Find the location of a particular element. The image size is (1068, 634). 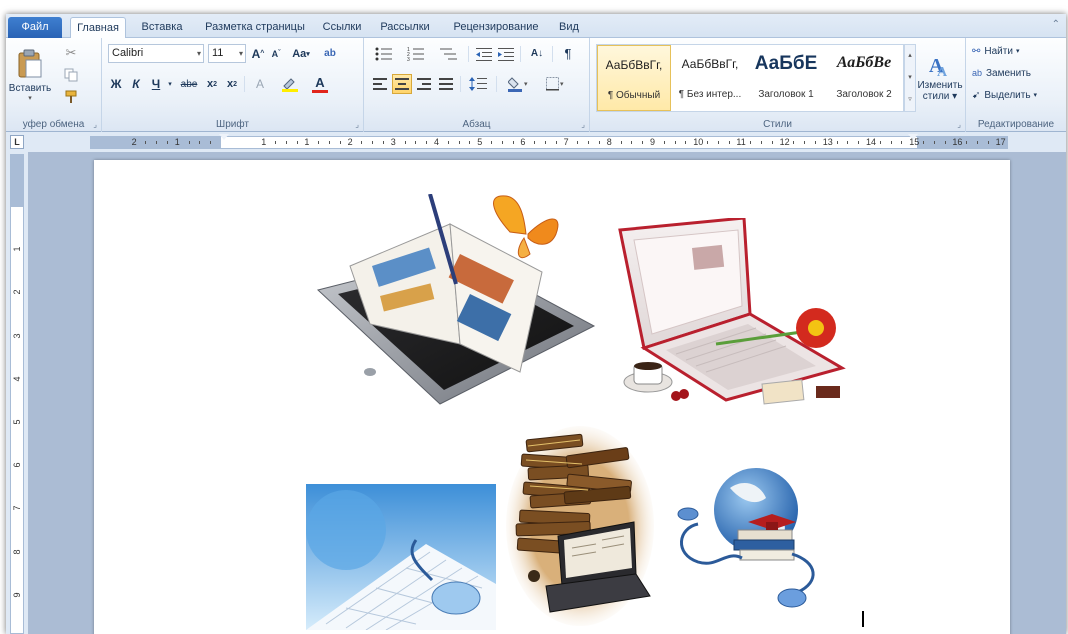

select-button: ➹ Выделить ▾ is located at coordinates (1016, 95).